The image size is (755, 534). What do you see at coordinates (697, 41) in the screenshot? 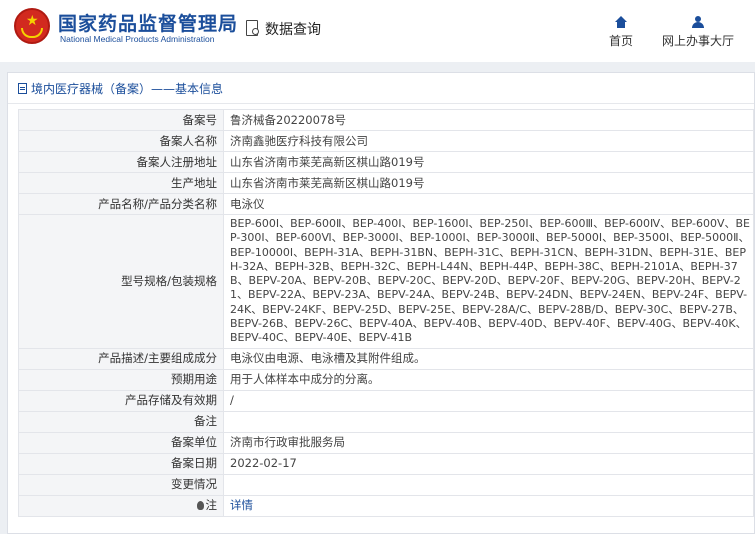
I see `nav-online-service-hall-label: 网上办事大厅` at bounding box center [697, 41].